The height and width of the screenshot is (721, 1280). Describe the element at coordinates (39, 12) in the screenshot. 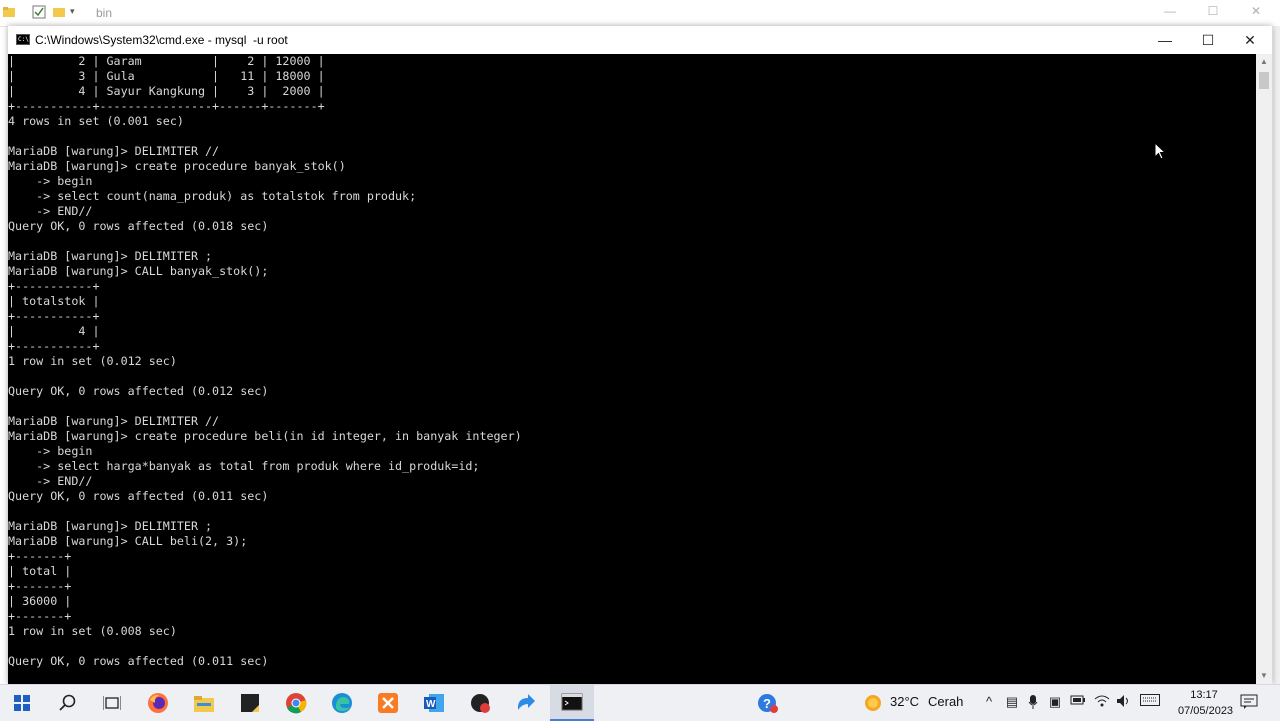

I see `properties-icon` at that location.